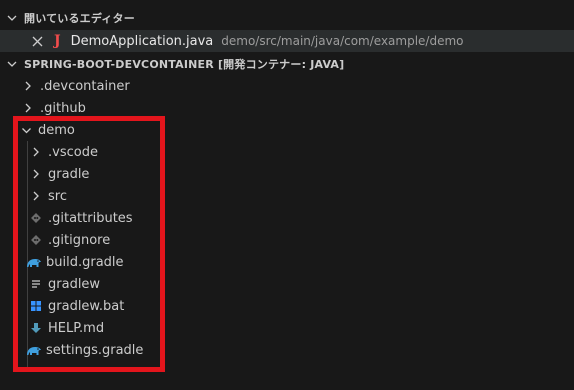 This screenshot has width=574, height=390. Describe the element at coordinates (287, 262) in the screenshot. I see `tree-item-build-gradle: build.gradle` at that location.